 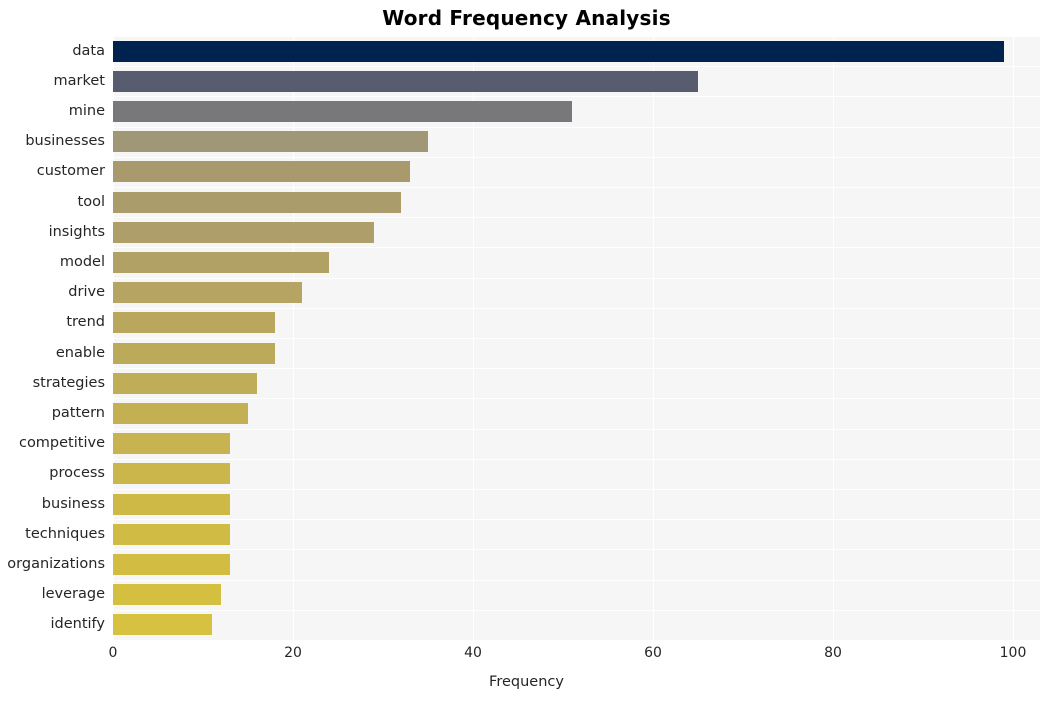 I want to click on y-axis-tick-label: market, so click(x=79, y=80).